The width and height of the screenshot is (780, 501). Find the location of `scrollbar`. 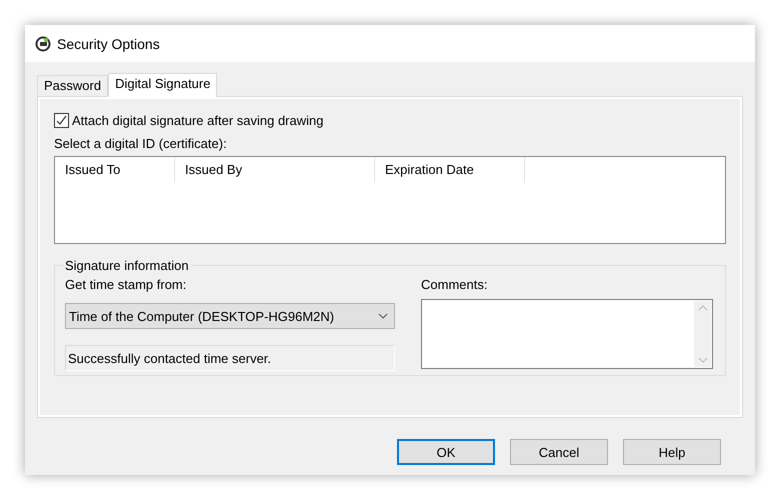

scrollbar is located at coordinates (702, 334).